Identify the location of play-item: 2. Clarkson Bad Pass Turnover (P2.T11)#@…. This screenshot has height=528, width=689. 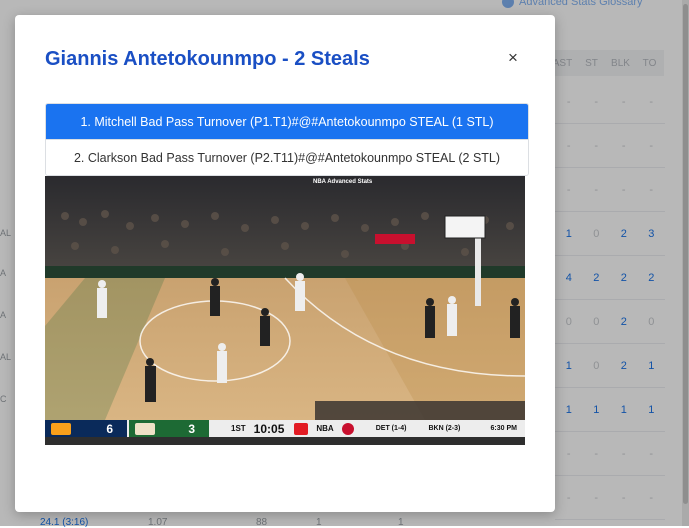
(287, 157).